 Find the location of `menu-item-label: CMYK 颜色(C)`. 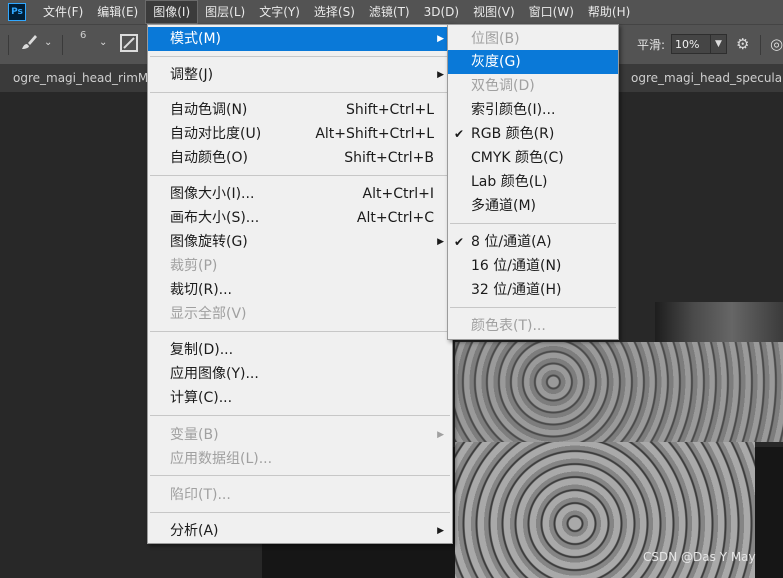

menu-item-label: CMYK 颜色(C) is located at coordinates (517, 158).